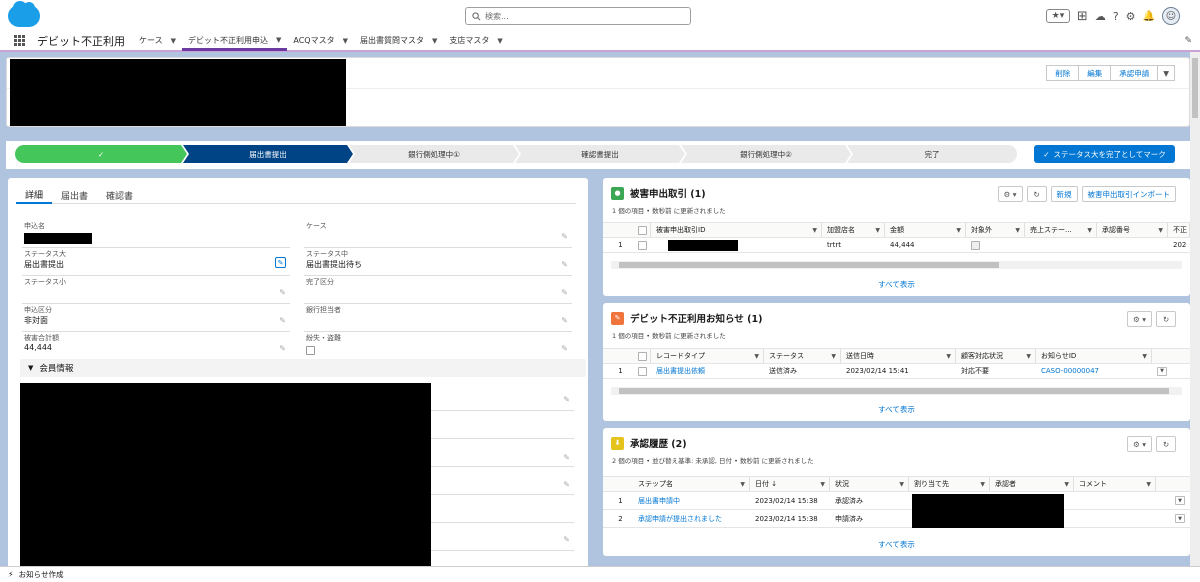 This screenshot has height=582, width=1200. I want to click on user-avatar: ☺, so click(1171, 16).